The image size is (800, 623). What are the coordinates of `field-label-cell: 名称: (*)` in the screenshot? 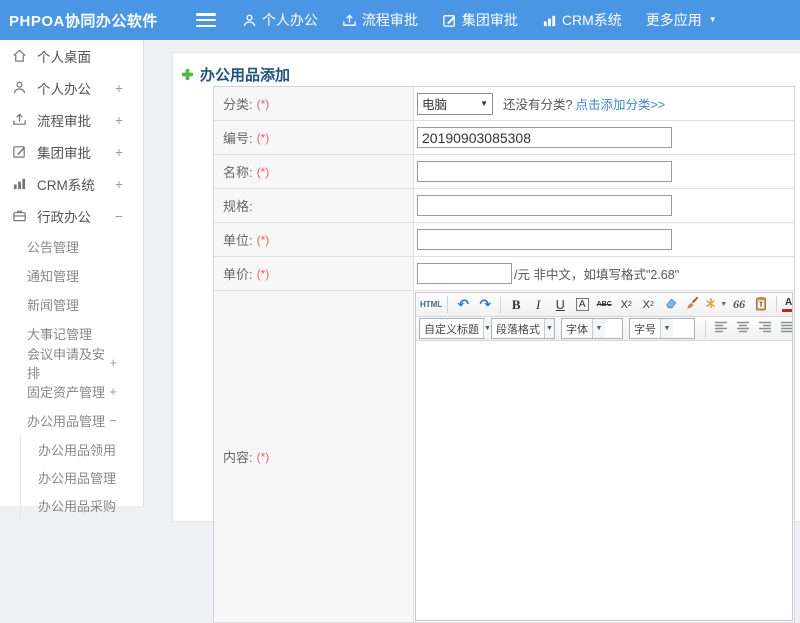 It's located at (314, 171).